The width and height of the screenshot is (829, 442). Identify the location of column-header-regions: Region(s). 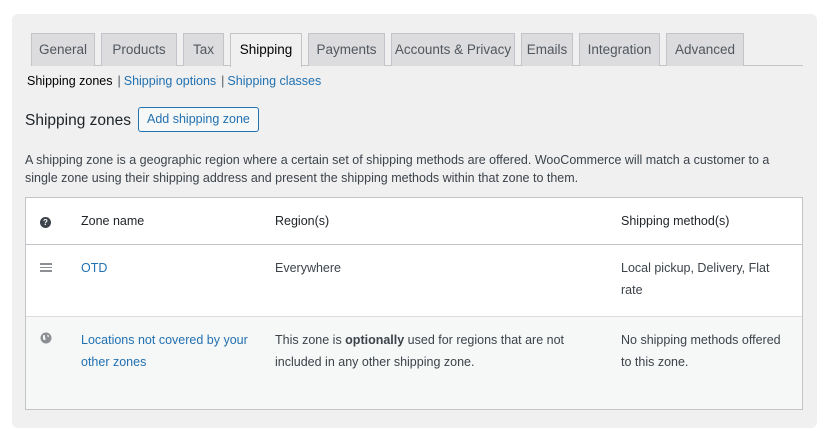
(302, 221).